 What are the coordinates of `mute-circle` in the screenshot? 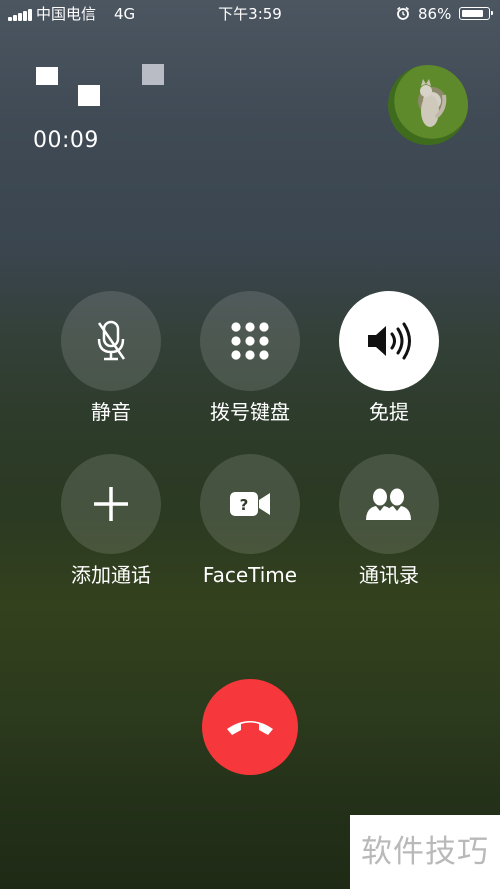 It's located at (111, 341).